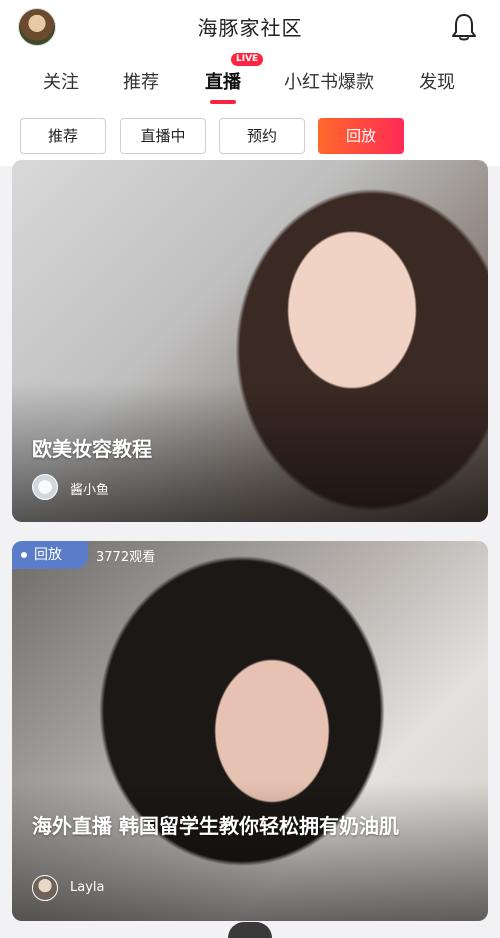  What do you see at coordinates (223, 81) in the screenshot?
I see `tab-live: 直播` at bounding box center [223, 81].